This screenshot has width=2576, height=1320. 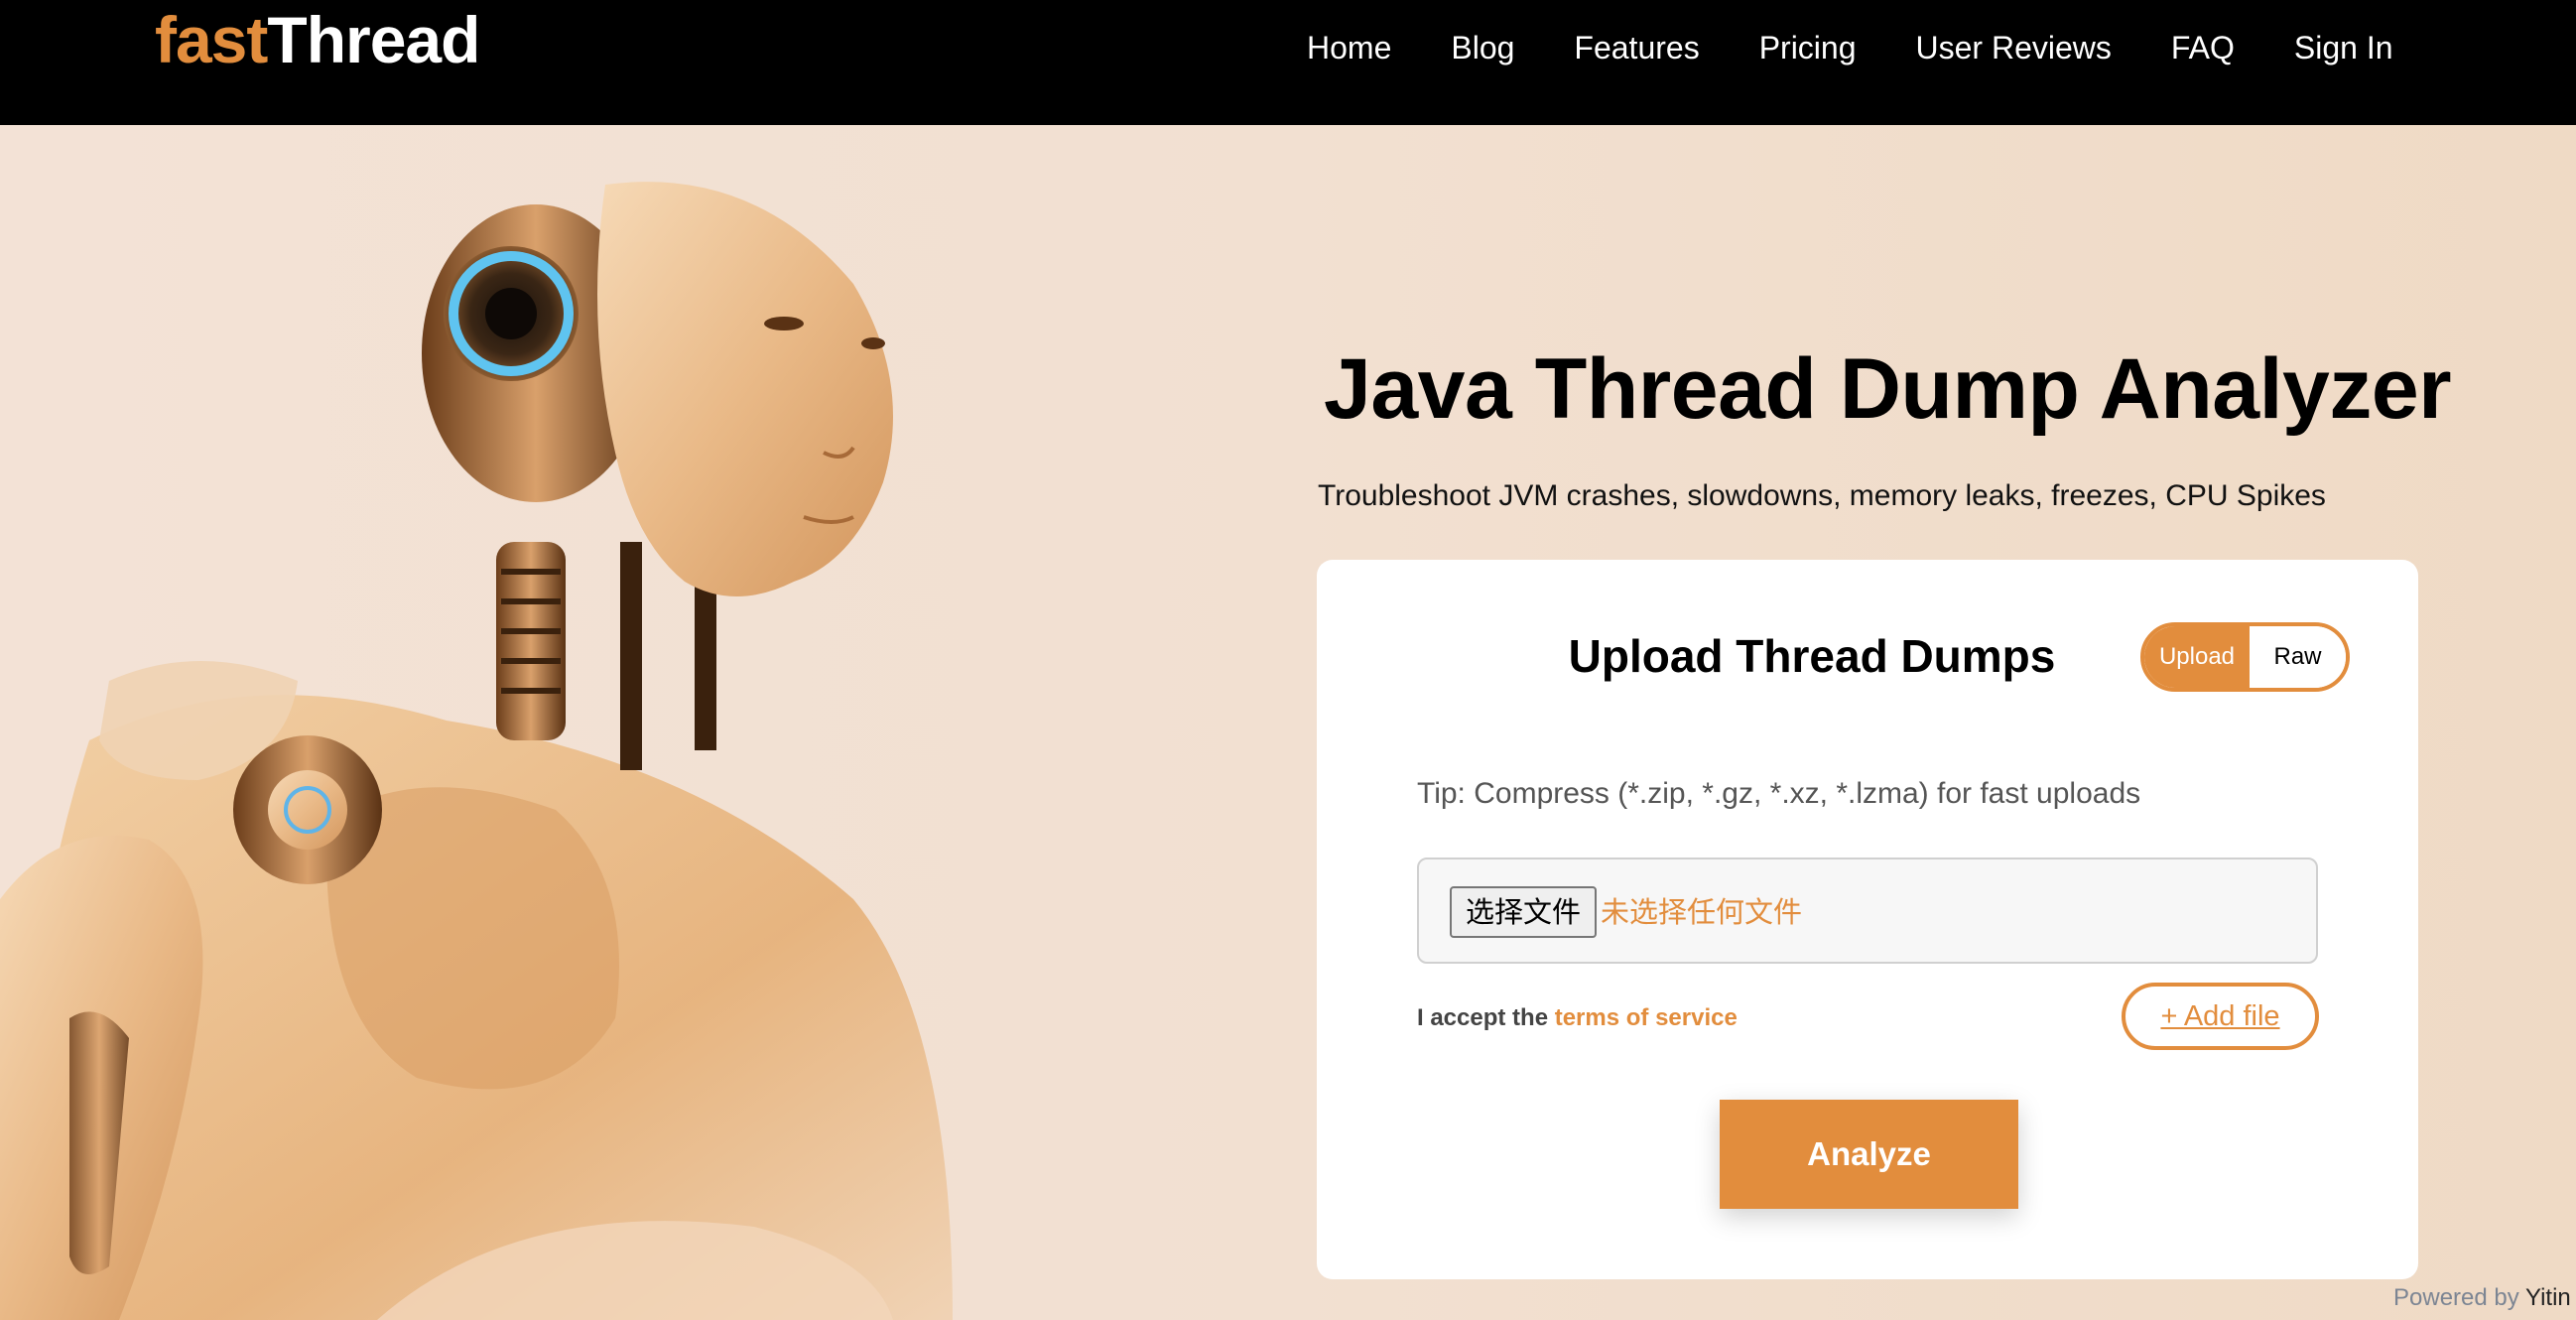 I want to click on analyze-button: Analyze, so click(x=1869, y=1154).